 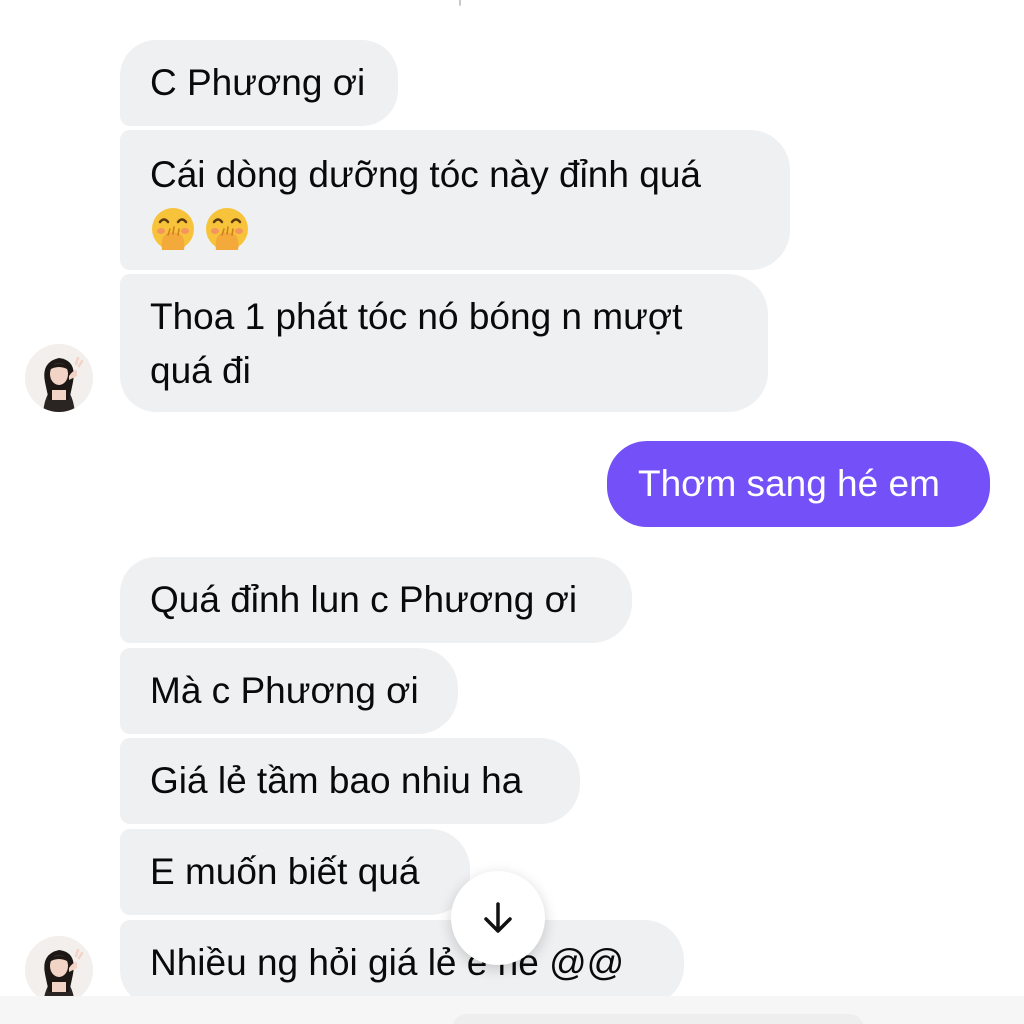 I want to click on top-indicator, so click(x=460, y=3).